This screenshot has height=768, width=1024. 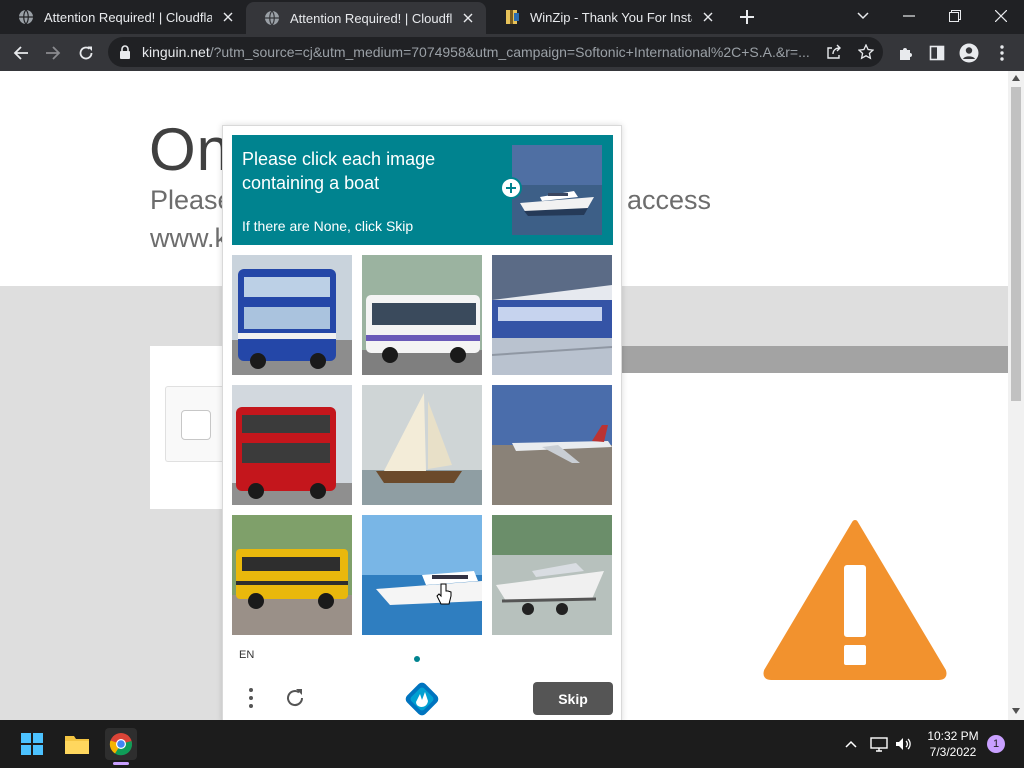 I want to click on scroll-down-icon, so click(x=1016, y=711).